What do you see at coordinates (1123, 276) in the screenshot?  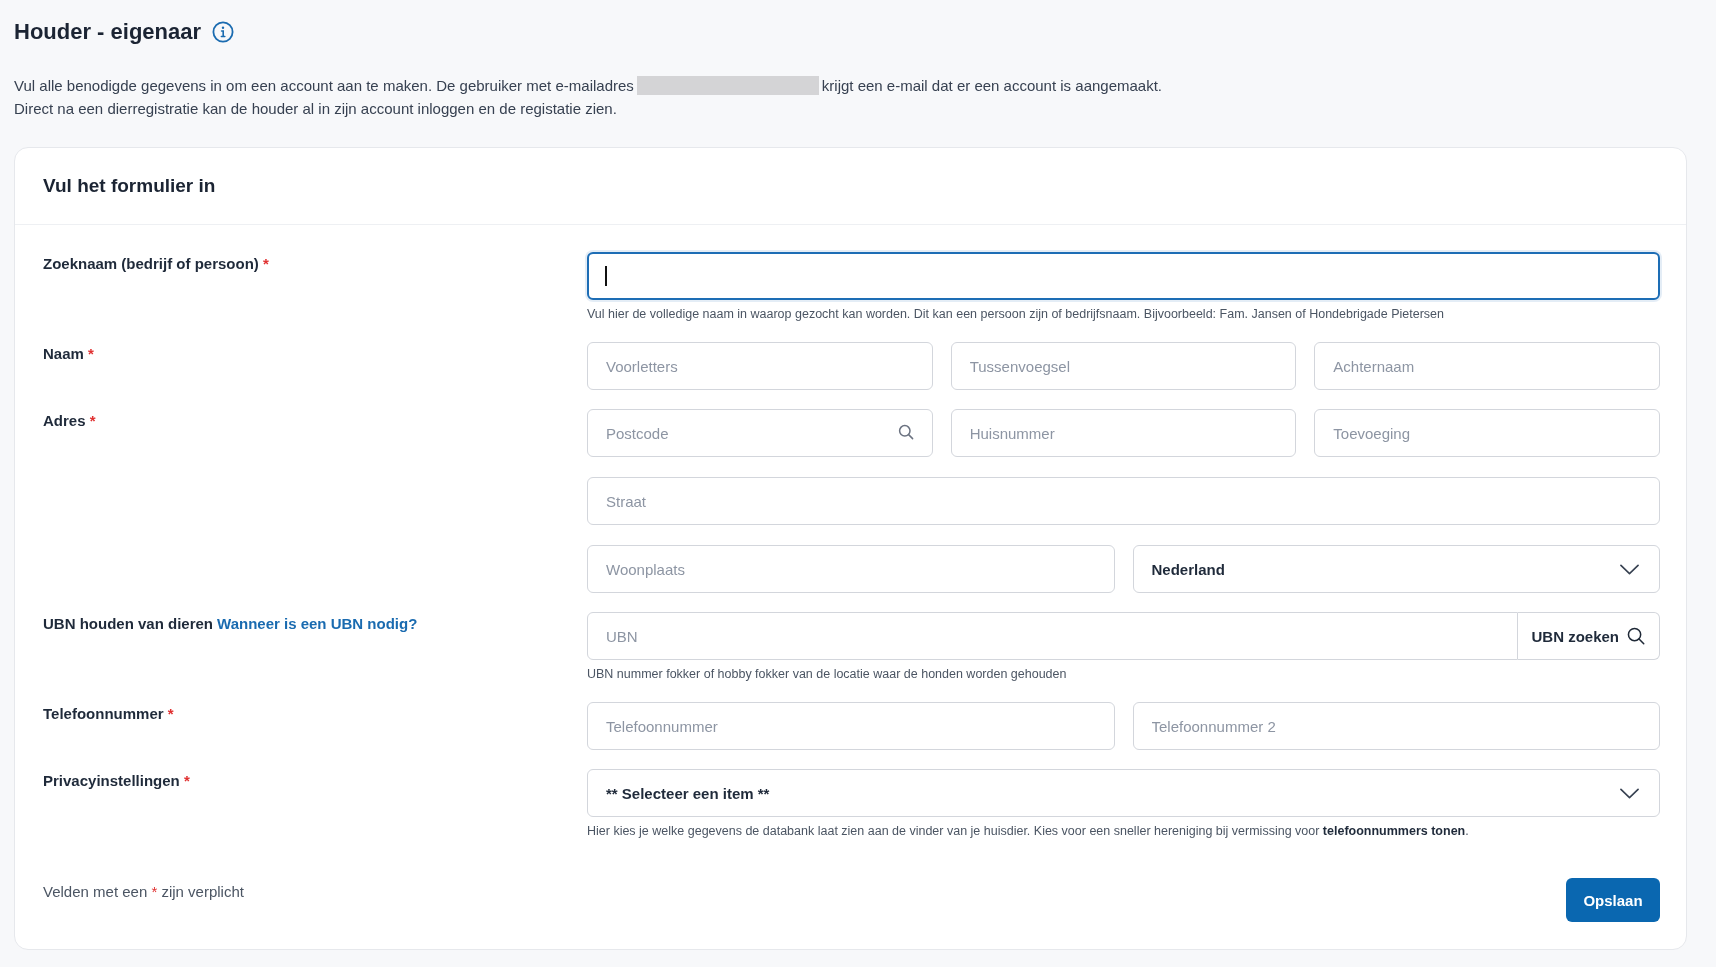 I see `input-field` at bounding box center [1123, 276].